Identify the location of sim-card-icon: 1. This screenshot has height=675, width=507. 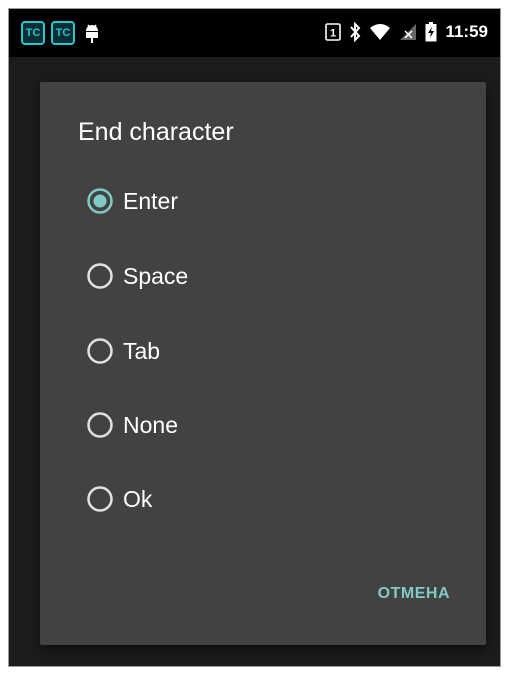
(333, 32).